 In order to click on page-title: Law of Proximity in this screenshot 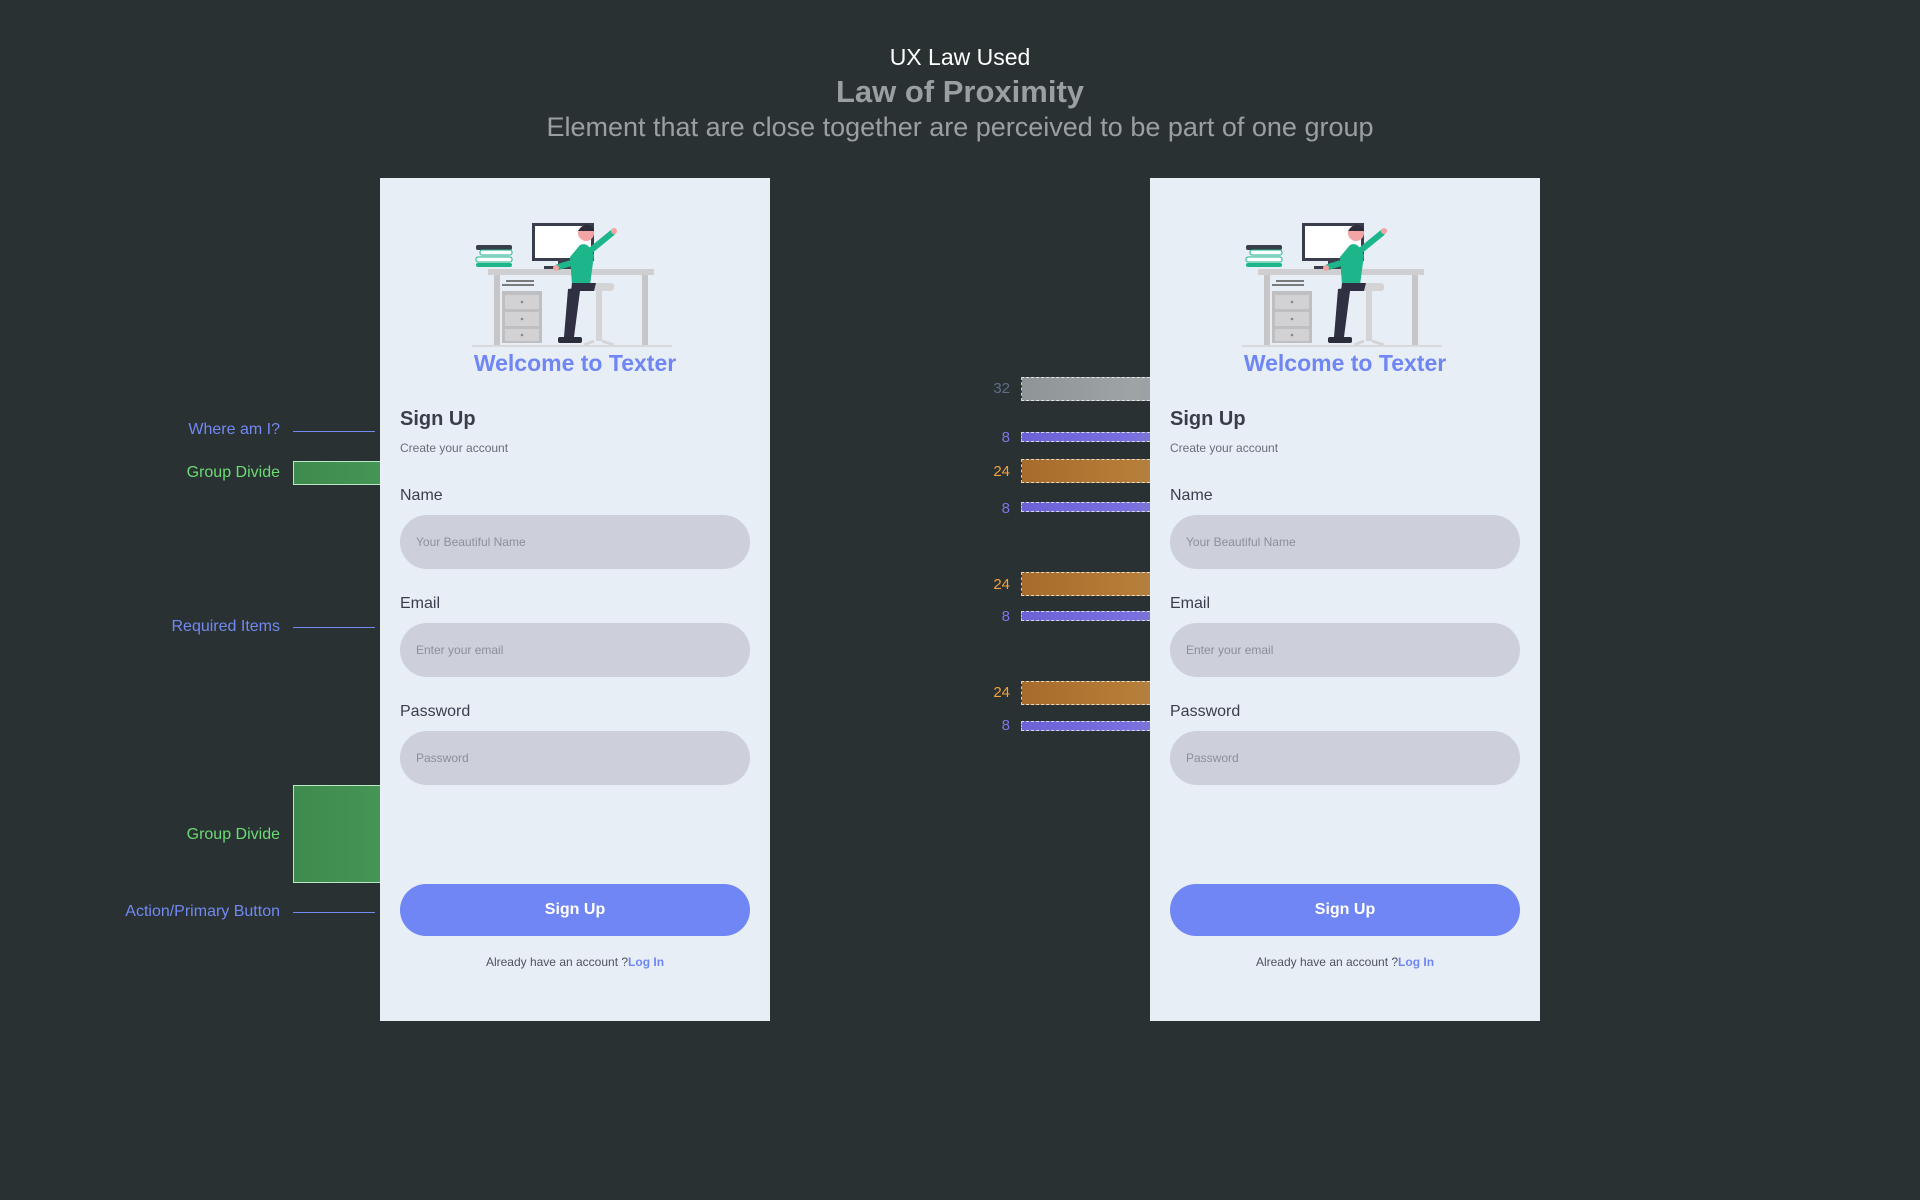, I will do `click(960, 91)`.